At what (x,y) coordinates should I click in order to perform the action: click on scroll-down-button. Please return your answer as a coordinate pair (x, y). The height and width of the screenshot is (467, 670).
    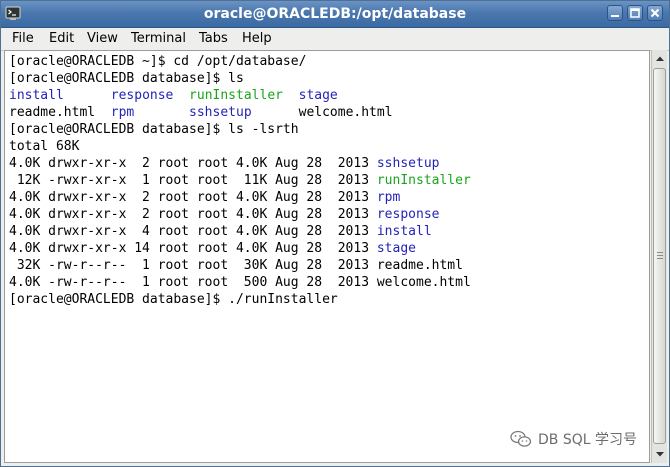
    Looking at the image, I should click on (660, 454).